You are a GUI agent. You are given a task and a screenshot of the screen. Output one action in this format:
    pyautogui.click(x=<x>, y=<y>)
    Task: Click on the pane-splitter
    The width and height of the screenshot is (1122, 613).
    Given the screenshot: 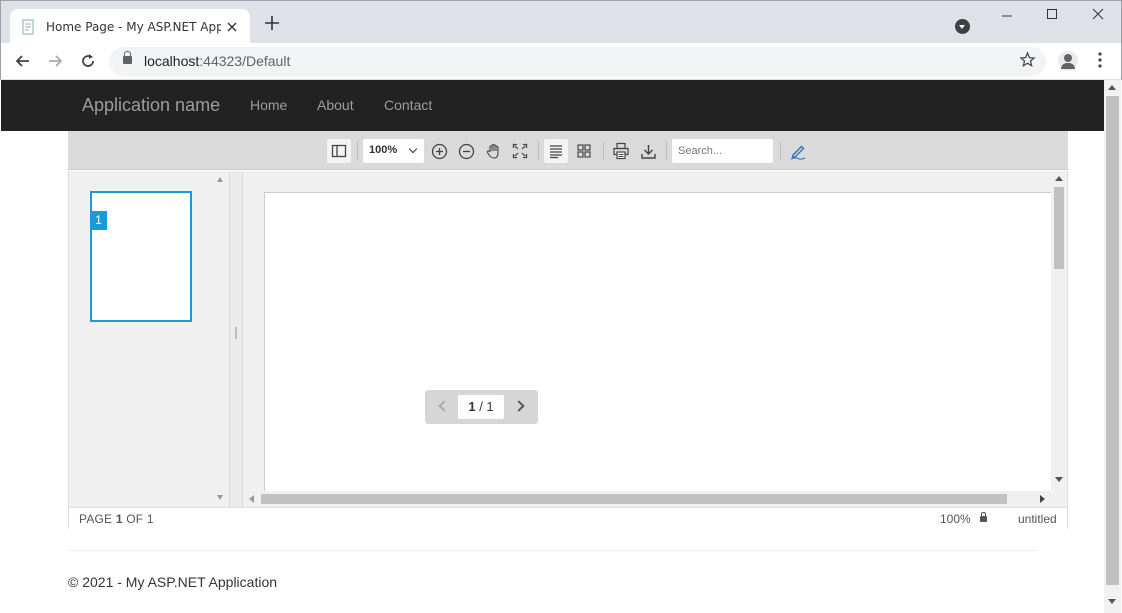 What is the action you would take?
    pyautogui.click(x=236, y=339)
    